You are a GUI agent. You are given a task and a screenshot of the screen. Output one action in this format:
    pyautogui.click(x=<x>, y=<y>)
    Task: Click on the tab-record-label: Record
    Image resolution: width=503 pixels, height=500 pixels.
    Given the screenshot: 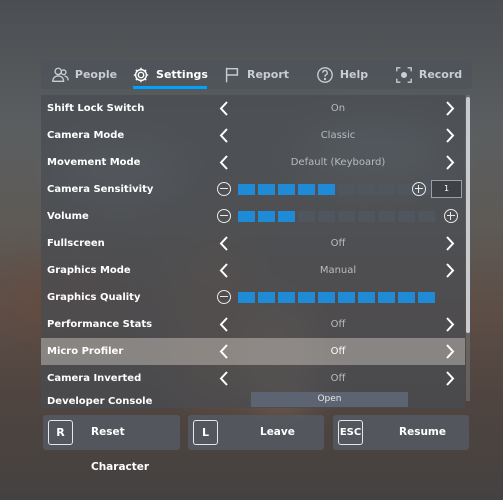 What is the action you would take?
    pyautogui.click(x=440, y=74)
    